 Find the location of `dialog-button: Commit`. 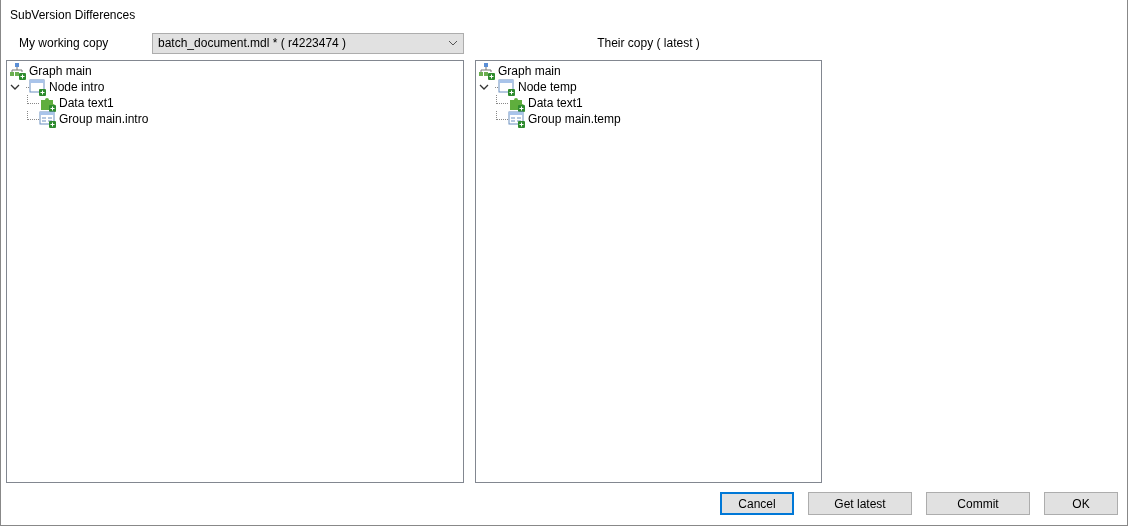

dialog-button: Commit is located at coordinates (978, 503).